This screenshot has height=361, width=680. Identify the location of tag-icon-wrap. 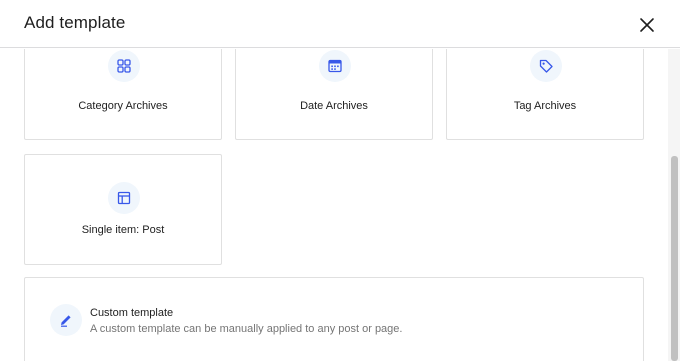
(546, 66).